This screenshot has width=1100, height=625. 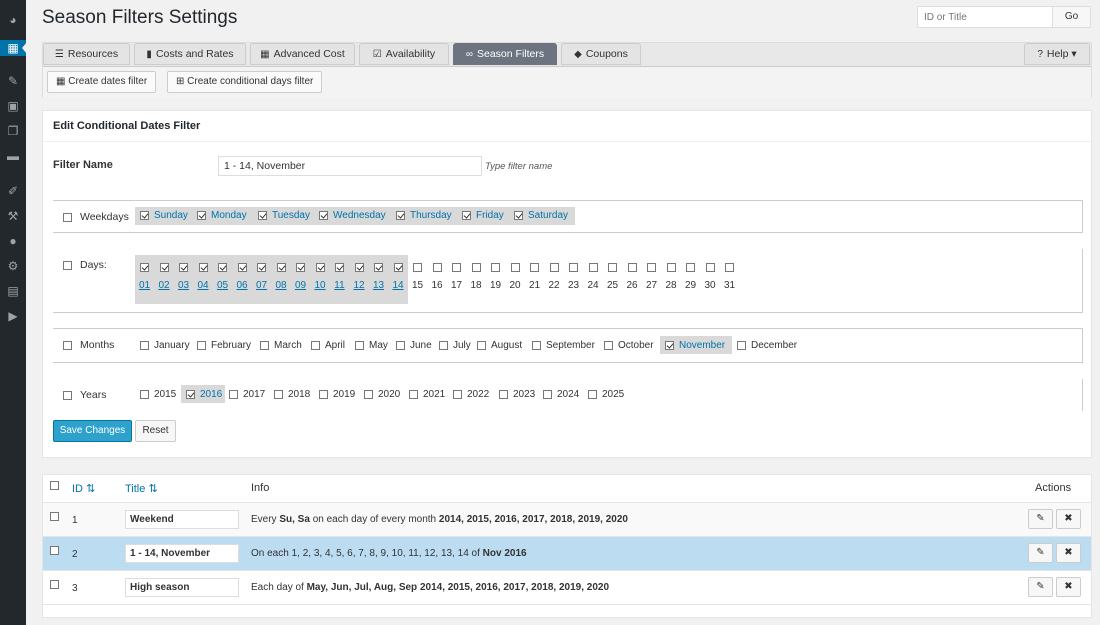 What do you see at coordinates (13, 156) in the screenshot?
I see `comments-icon: ▬` at bounding box center [13, 156].